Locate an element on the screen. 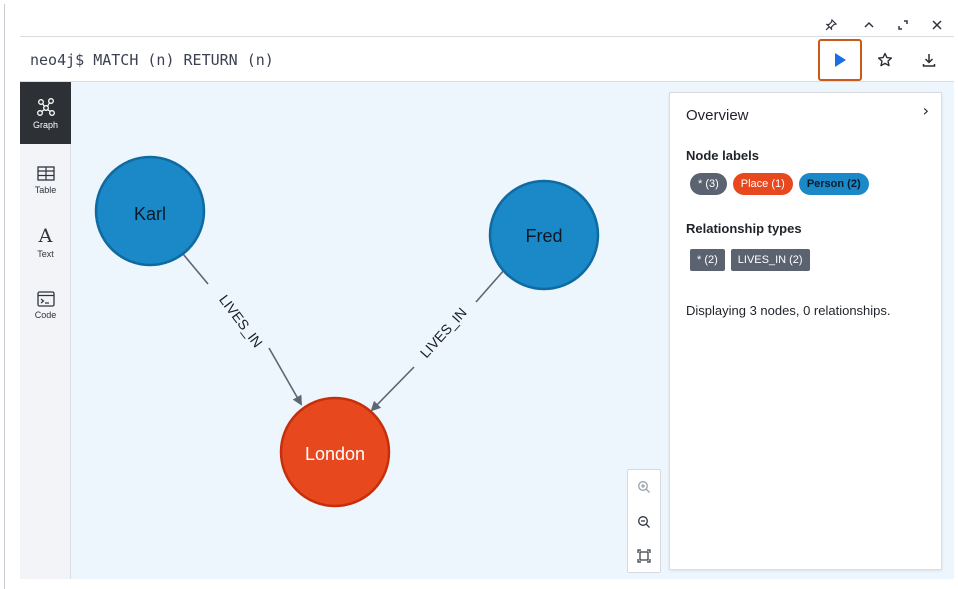 The height and width of the screenshot is (589, 958). frame-border is located at coordinates (4, 296).